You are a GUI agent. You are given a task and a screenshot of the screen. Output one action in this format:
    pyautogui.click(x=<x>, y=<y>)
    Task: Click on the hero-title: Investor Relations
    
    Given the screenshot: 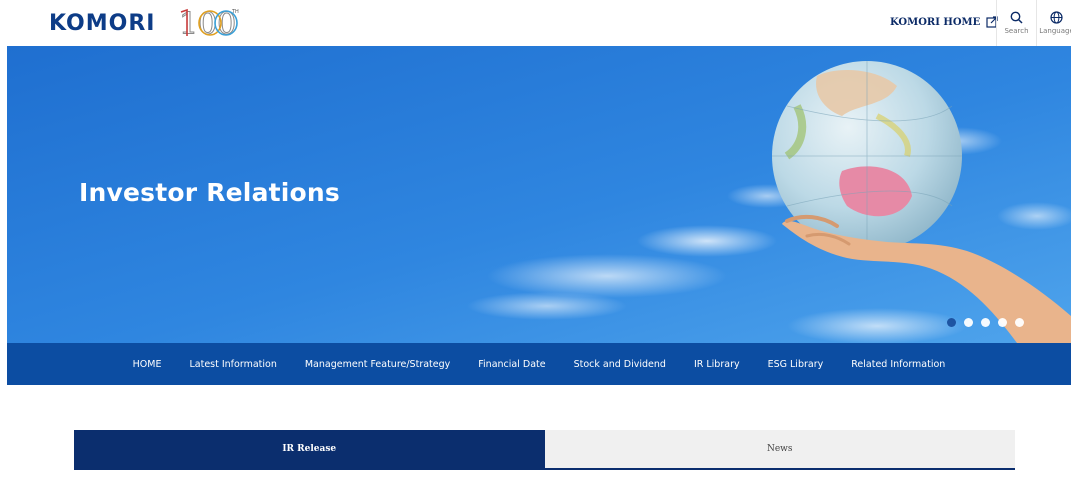 What is the action you would take?
    pyautogui.click(x=210, y=192)
    